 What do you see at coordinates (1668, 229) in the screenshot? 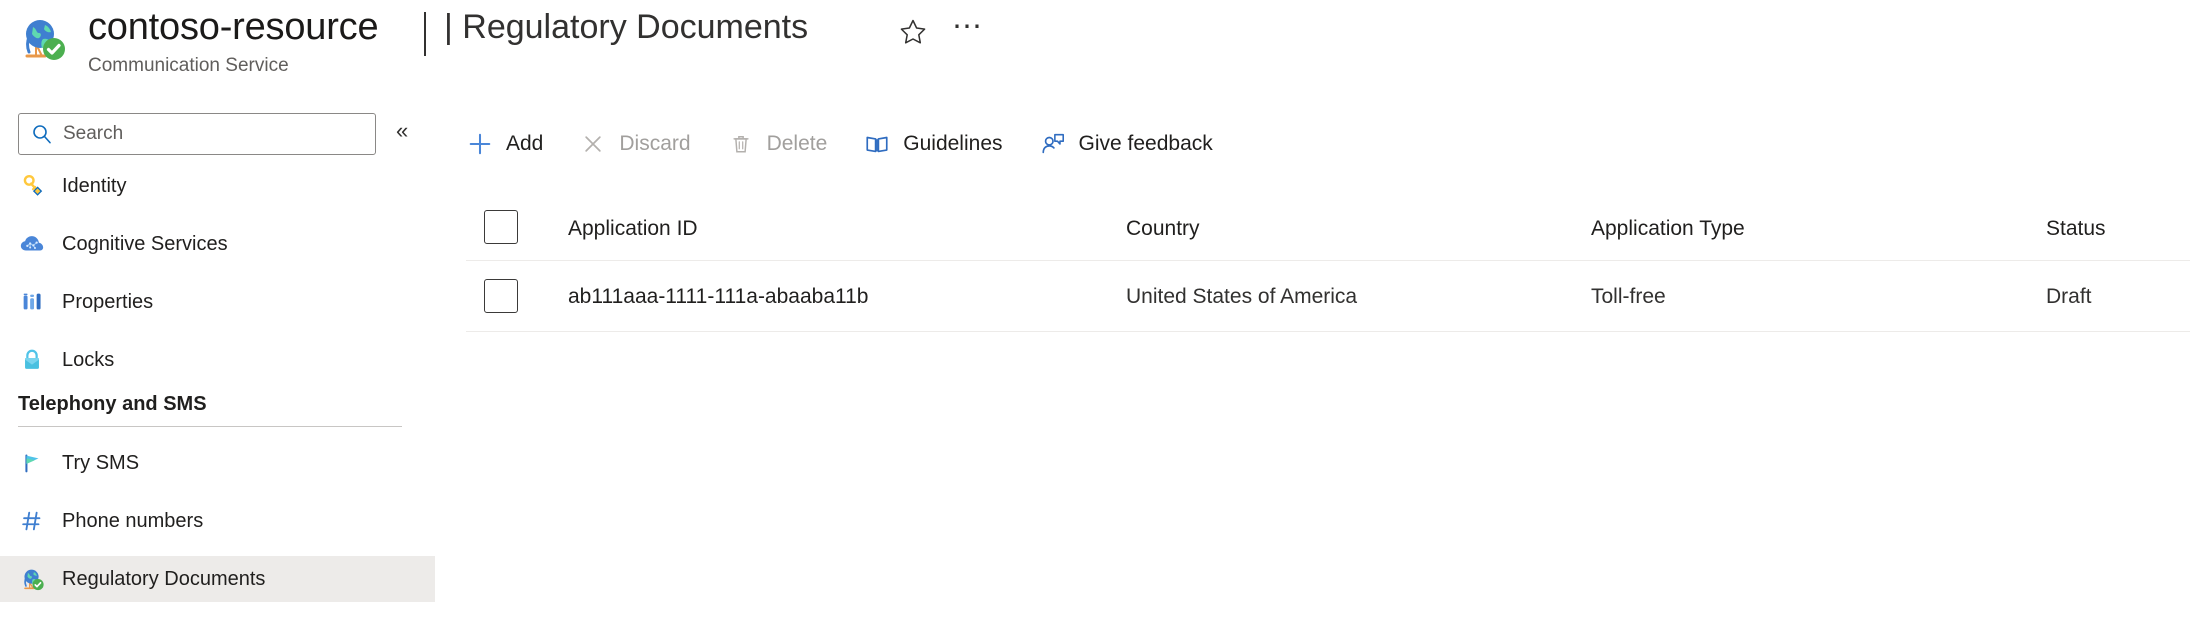
I see `column-header-application-type: Application Type` at bounding box center [1668, 229].